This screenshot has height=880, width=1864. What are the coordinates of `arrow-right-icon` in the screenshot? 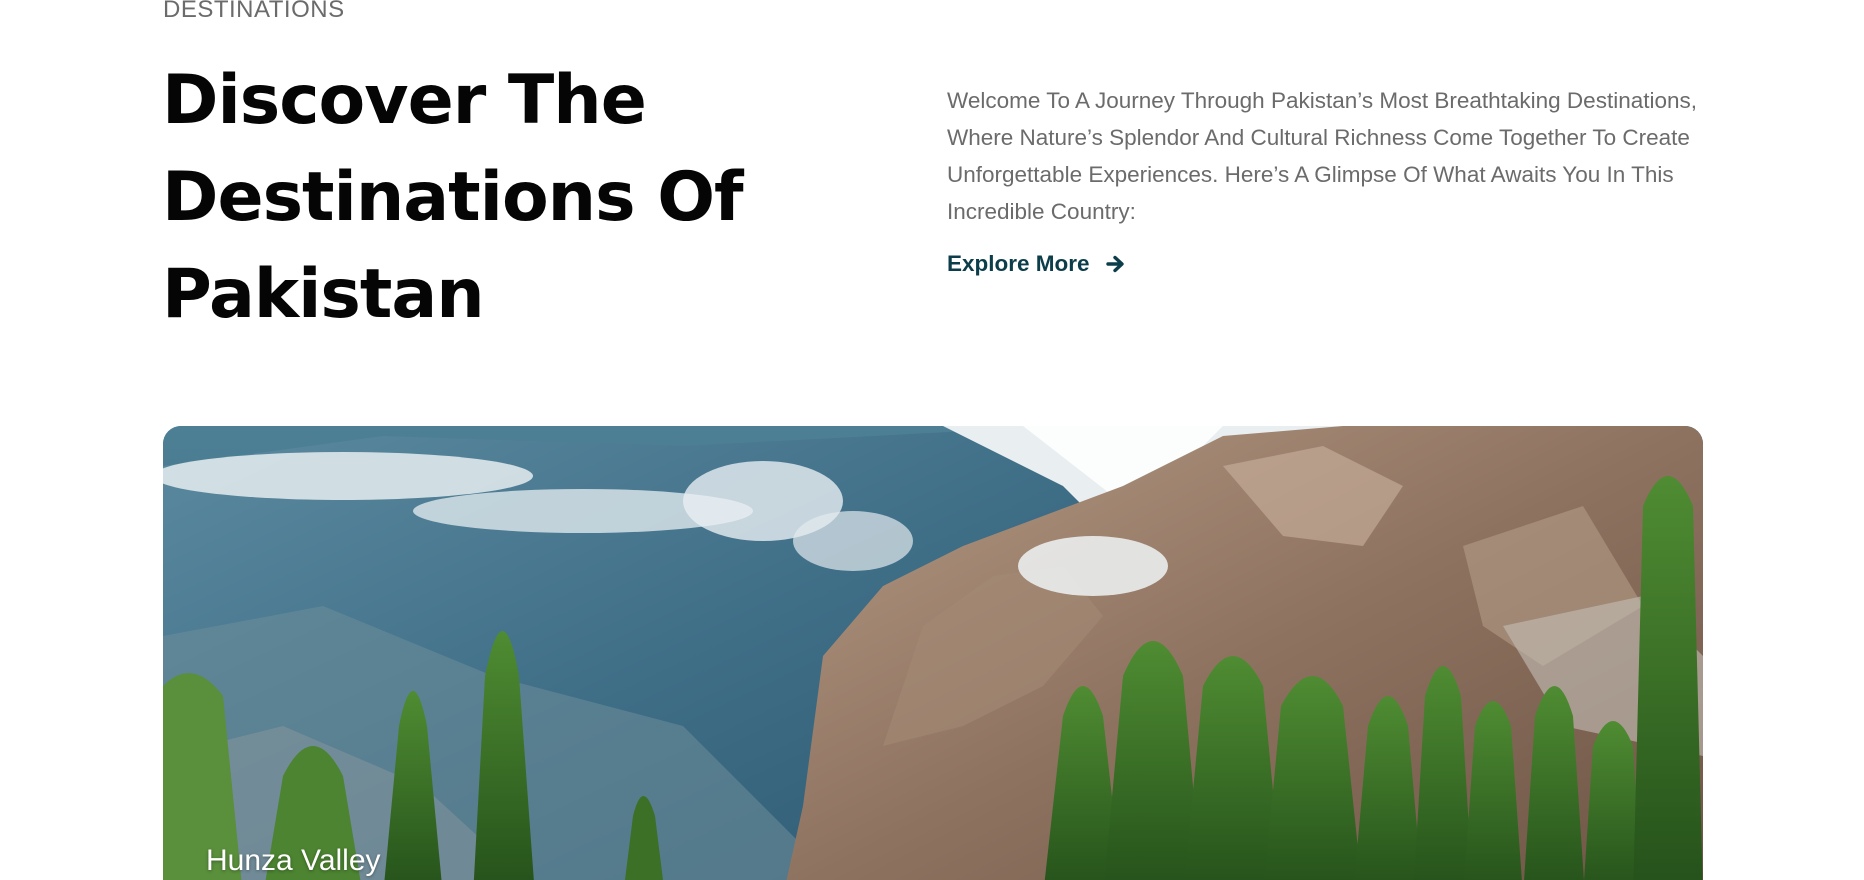 It's located at (1115, 264).